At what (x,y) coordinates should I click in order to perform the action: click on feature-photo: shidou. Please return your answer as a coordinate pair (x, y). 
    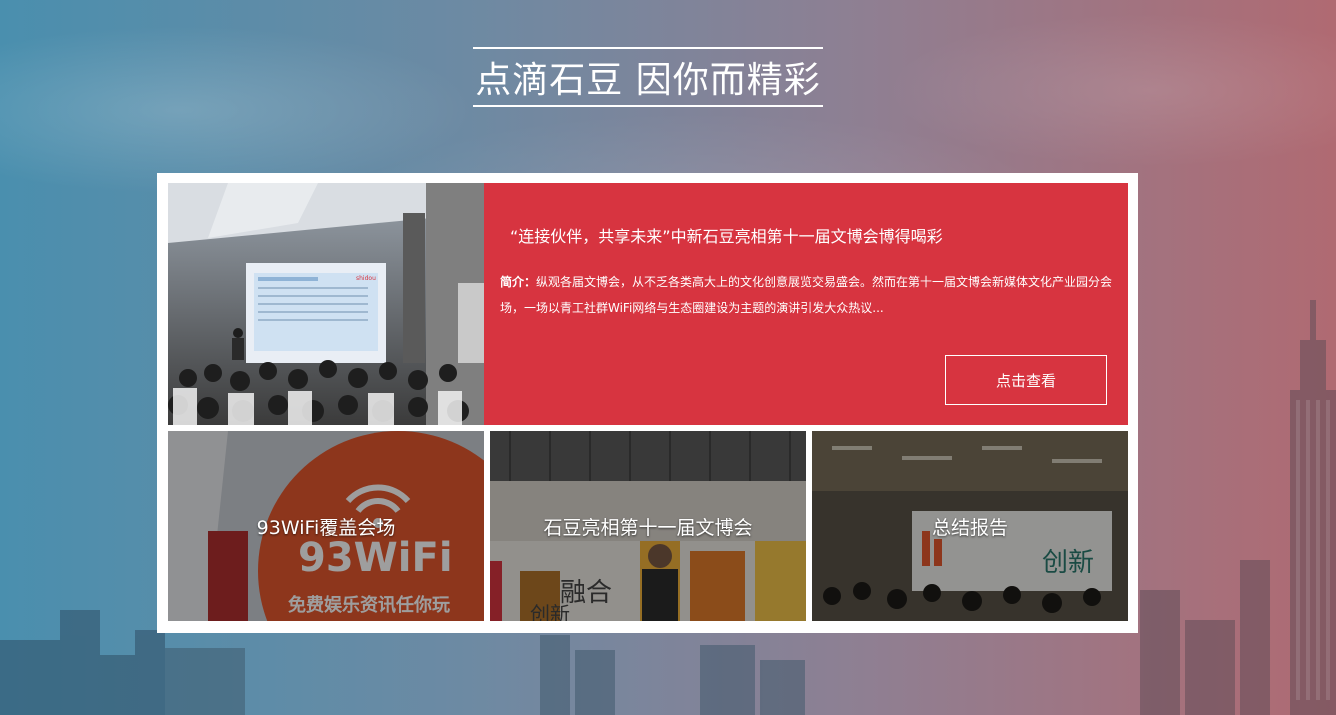
    Looking at the image, I should click on (326, 304).